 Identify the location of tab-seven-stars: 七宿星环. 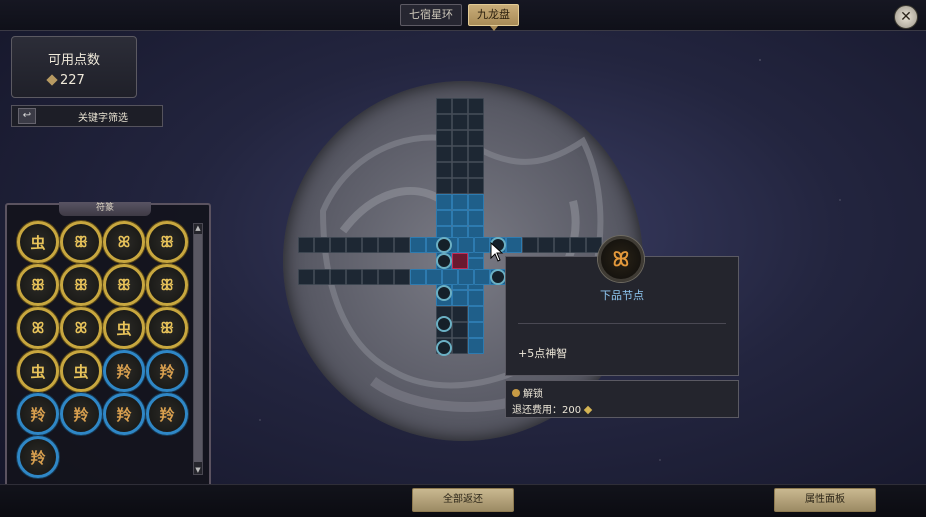
(431, 15).